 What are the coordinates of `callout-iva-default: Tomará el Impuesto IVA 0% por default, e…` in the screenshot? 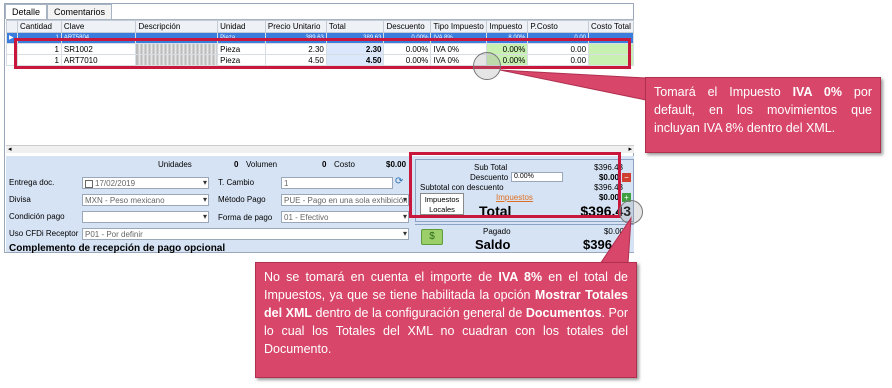 It's located at (763, 115).